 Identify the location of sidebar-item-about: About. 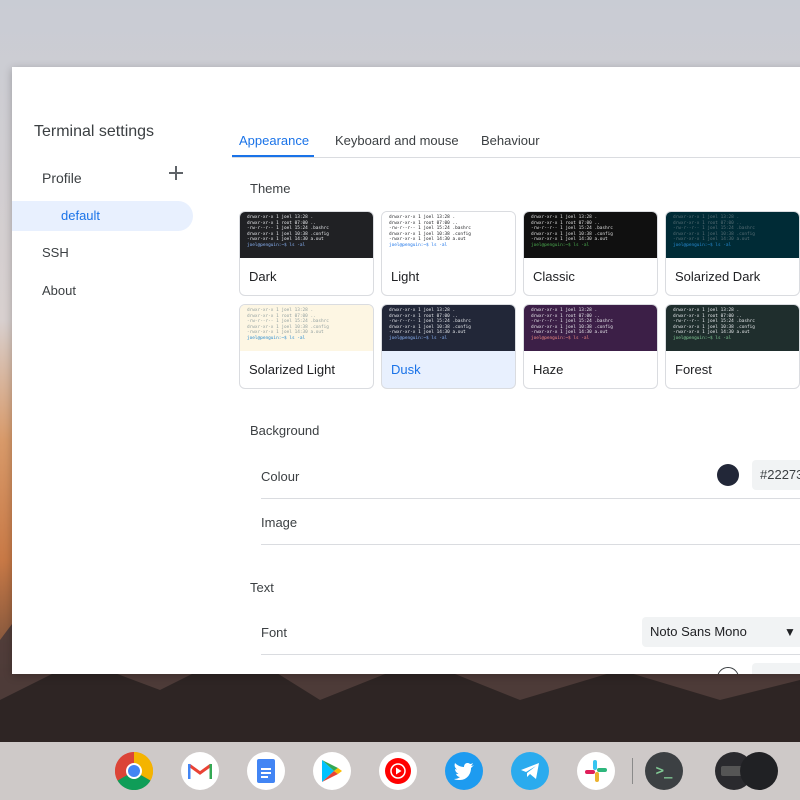
(59, 290).